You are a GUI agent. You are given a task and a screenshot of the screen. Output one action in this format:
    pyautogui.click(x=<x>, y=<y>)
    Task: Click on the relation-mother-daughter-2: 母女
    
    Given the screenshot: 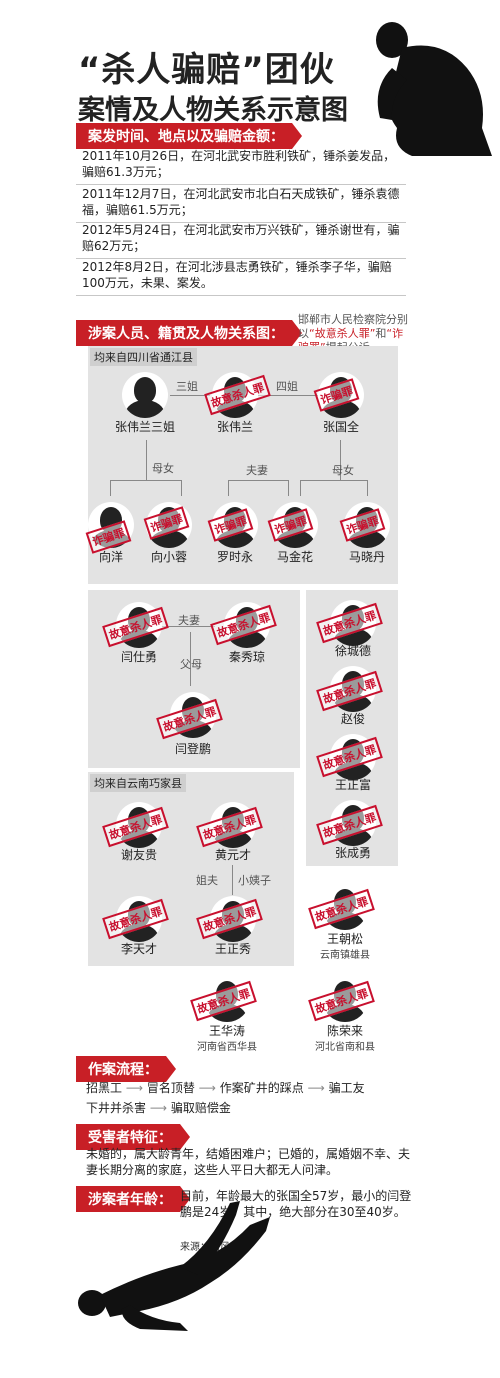 What is the action you would take?
    pyautogui.click(x=343, y=470)
    